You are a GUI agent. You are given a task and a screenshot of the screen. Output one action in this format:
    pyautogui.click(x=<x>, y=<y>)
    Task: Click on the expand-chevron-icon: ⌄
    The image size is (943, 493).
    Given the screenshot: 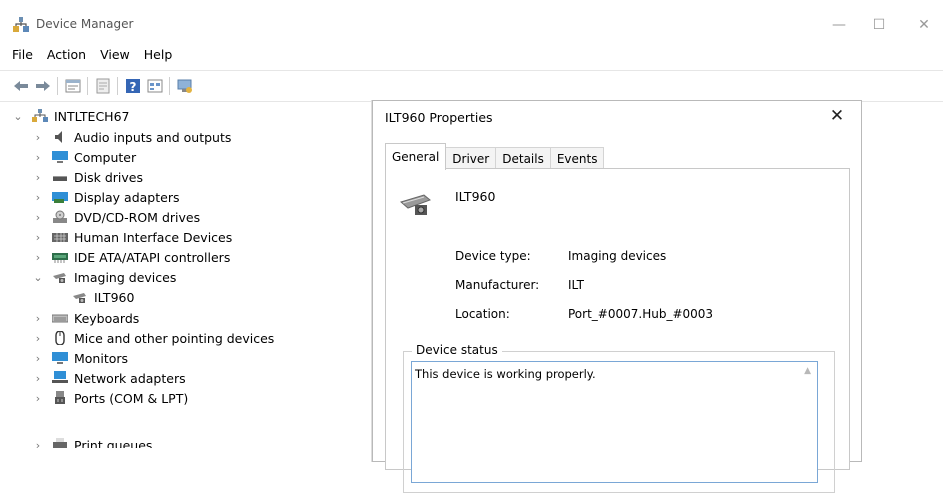 What is the action you would take?
    pyautogui.click(x=18, y=116)
    